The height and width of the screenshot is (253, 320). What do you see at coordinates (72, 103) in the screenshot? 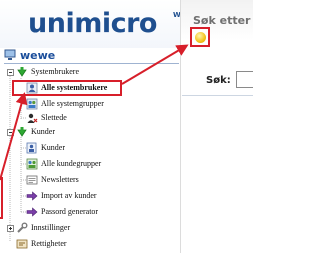
I see `tree-item-label: Alle systemgrupper` at bounding box center [72, 103].